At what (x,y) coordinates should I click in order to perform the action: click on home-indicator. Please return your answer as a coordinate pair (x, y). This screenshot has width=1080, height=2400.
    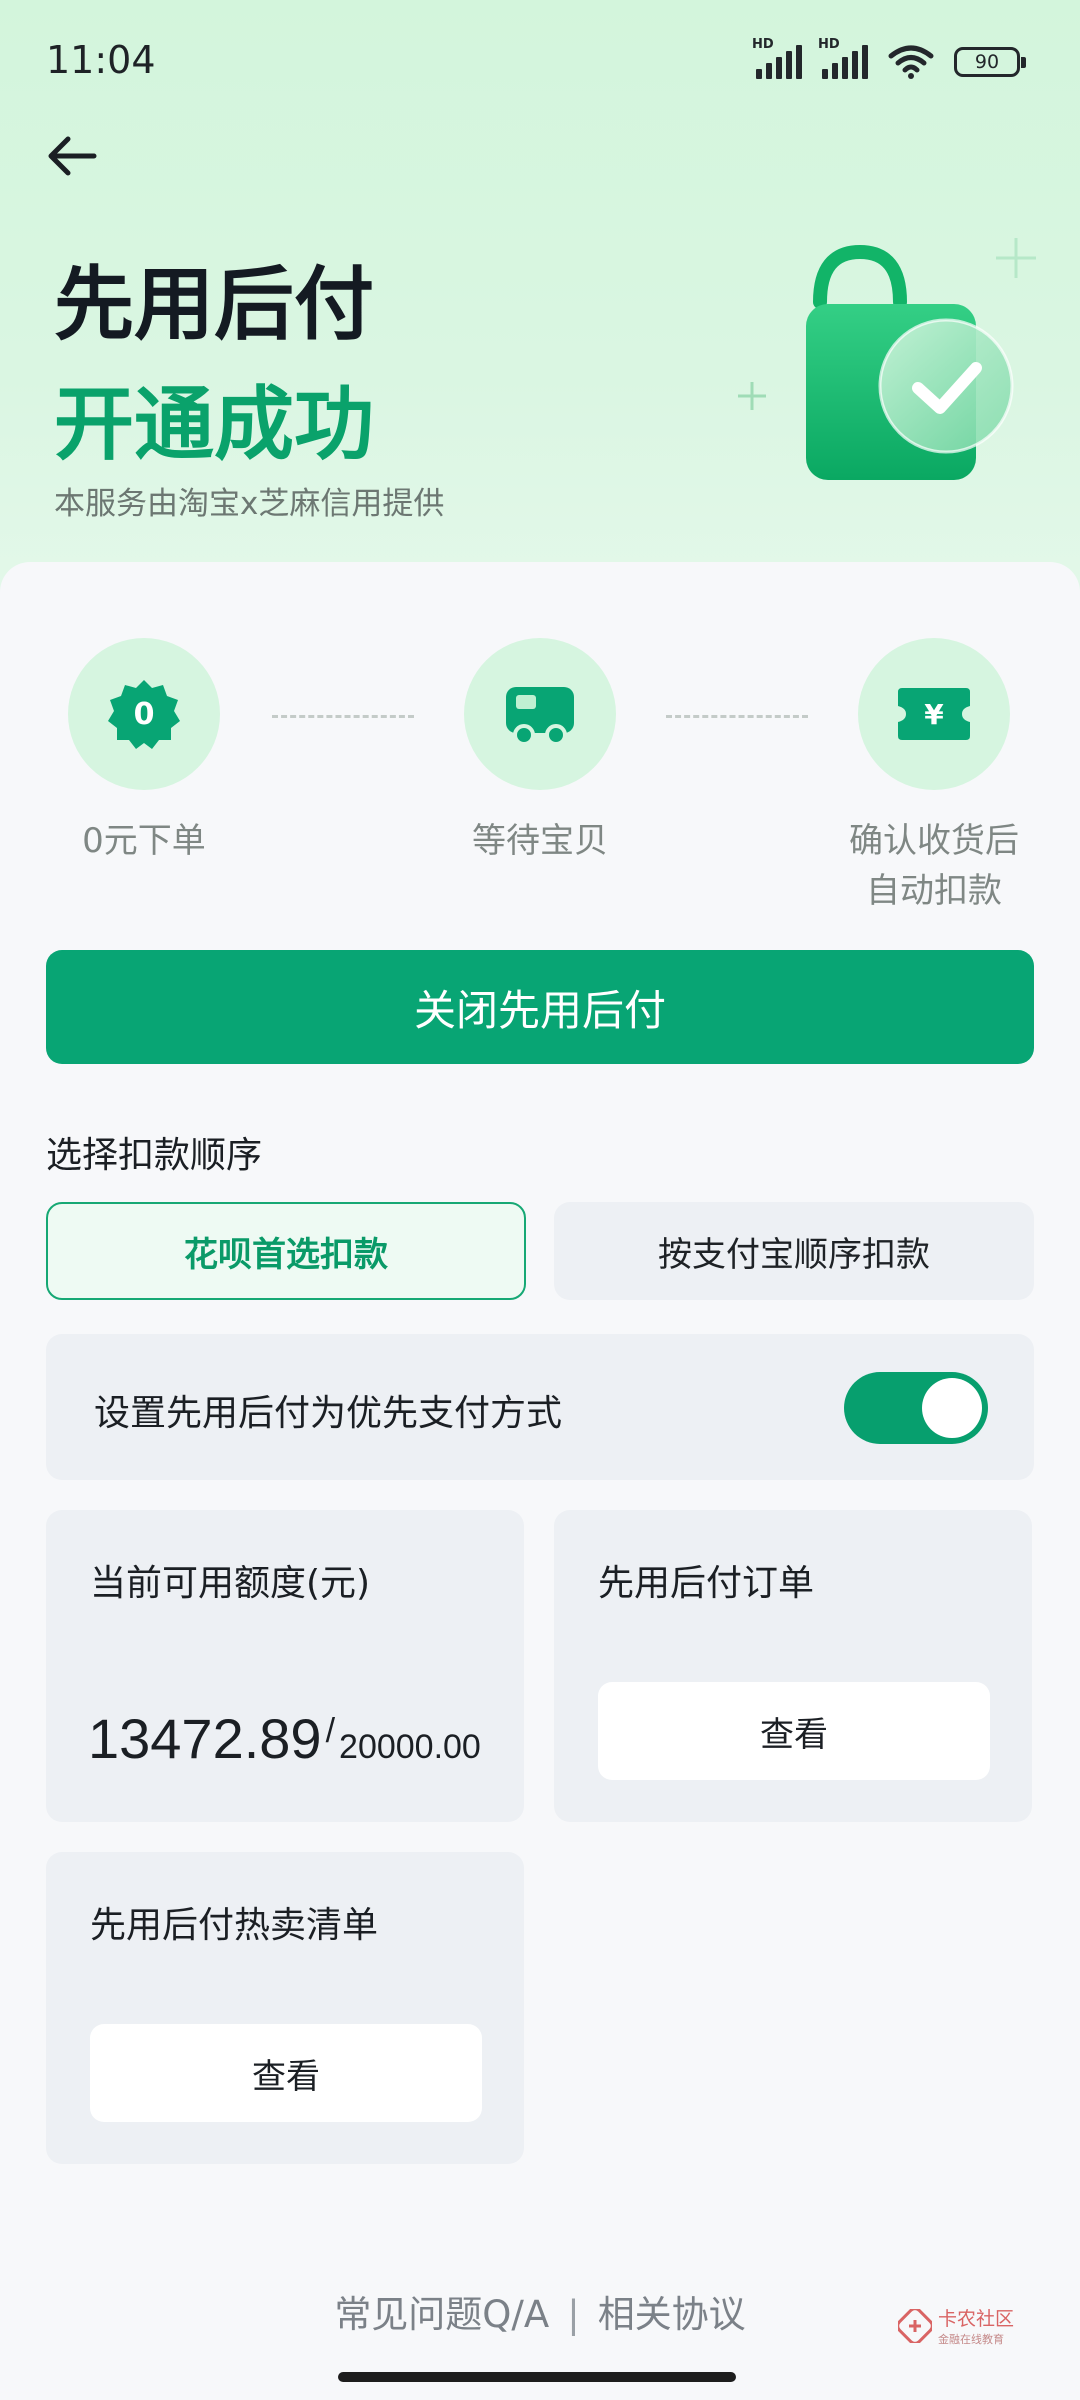
    Looking at the image, I should click on (537, 2377).